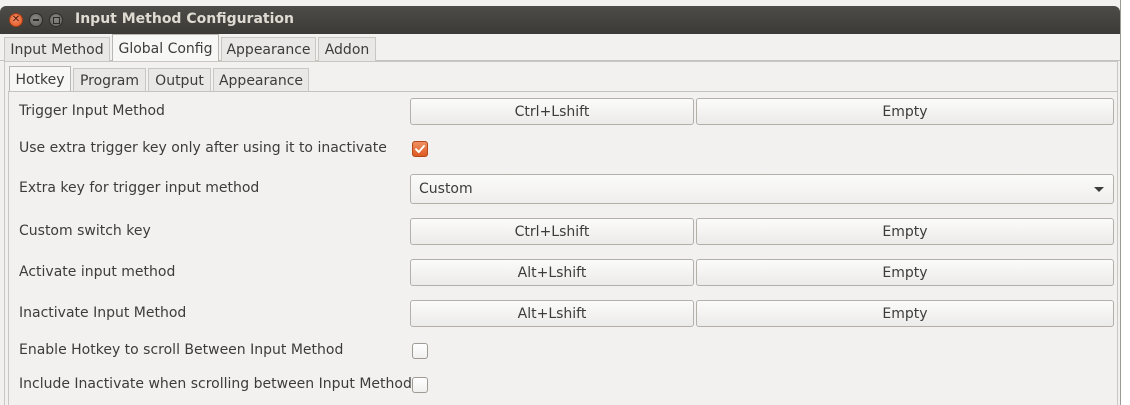  I want to click on minimize-icon, so click(36, 20).